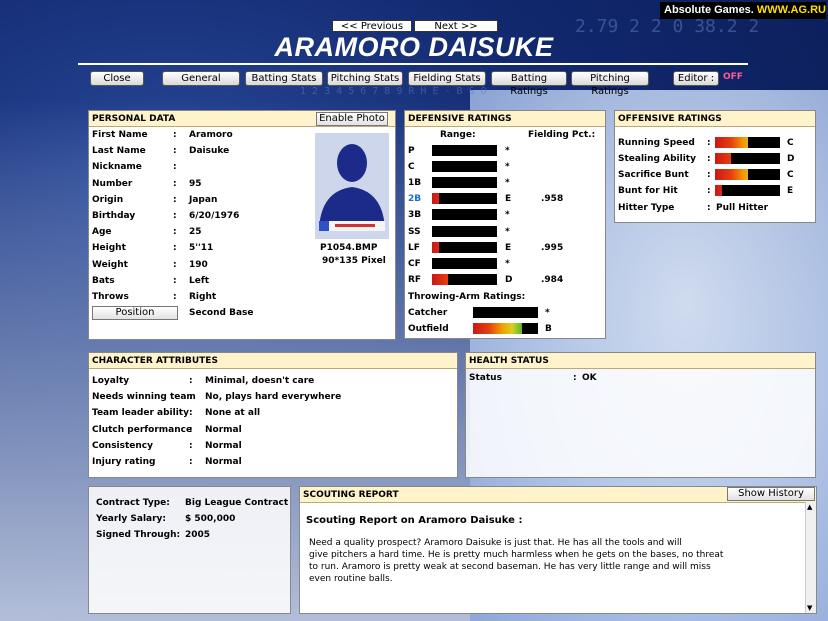  What do you see at coordinates (393, 91) in the screenshot?
I see `background-scoreboard-row: 1 2 3 4 5 6 7 8 9 R H E - B S O` at bounding box center [393, 91].